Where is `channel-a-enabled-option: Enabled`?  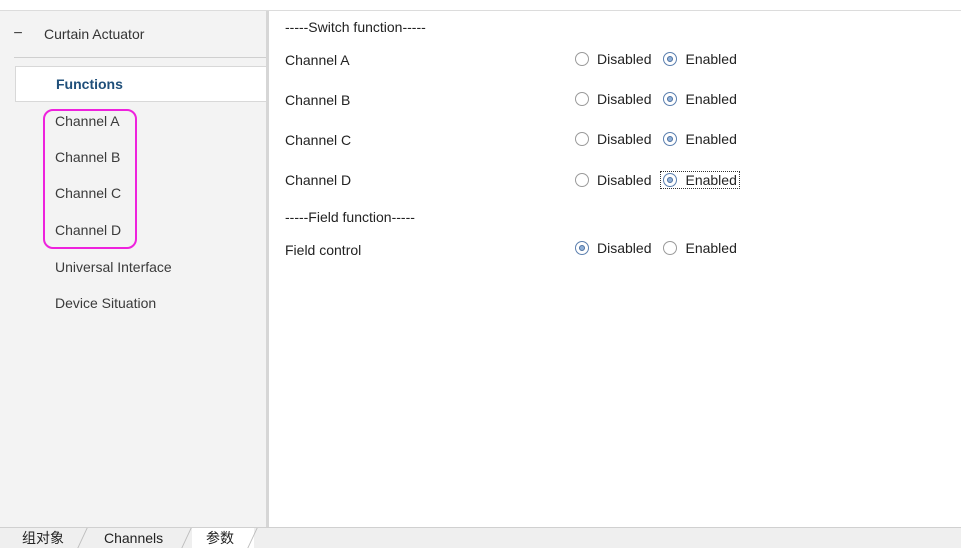
channel-a-enabled-option: Enabled is located at coordinates (700, 59).